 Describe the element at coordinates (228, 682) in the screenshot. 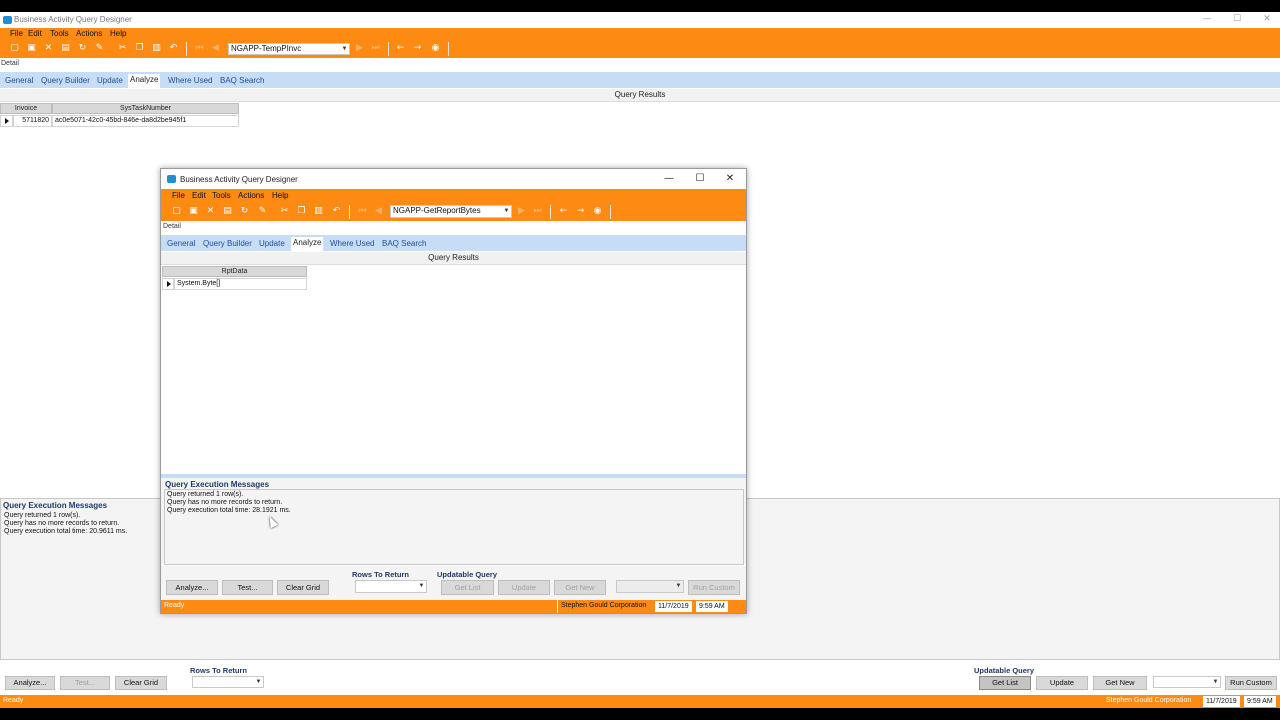

I see `main-rows-to-return-combo: ▼` at that location.